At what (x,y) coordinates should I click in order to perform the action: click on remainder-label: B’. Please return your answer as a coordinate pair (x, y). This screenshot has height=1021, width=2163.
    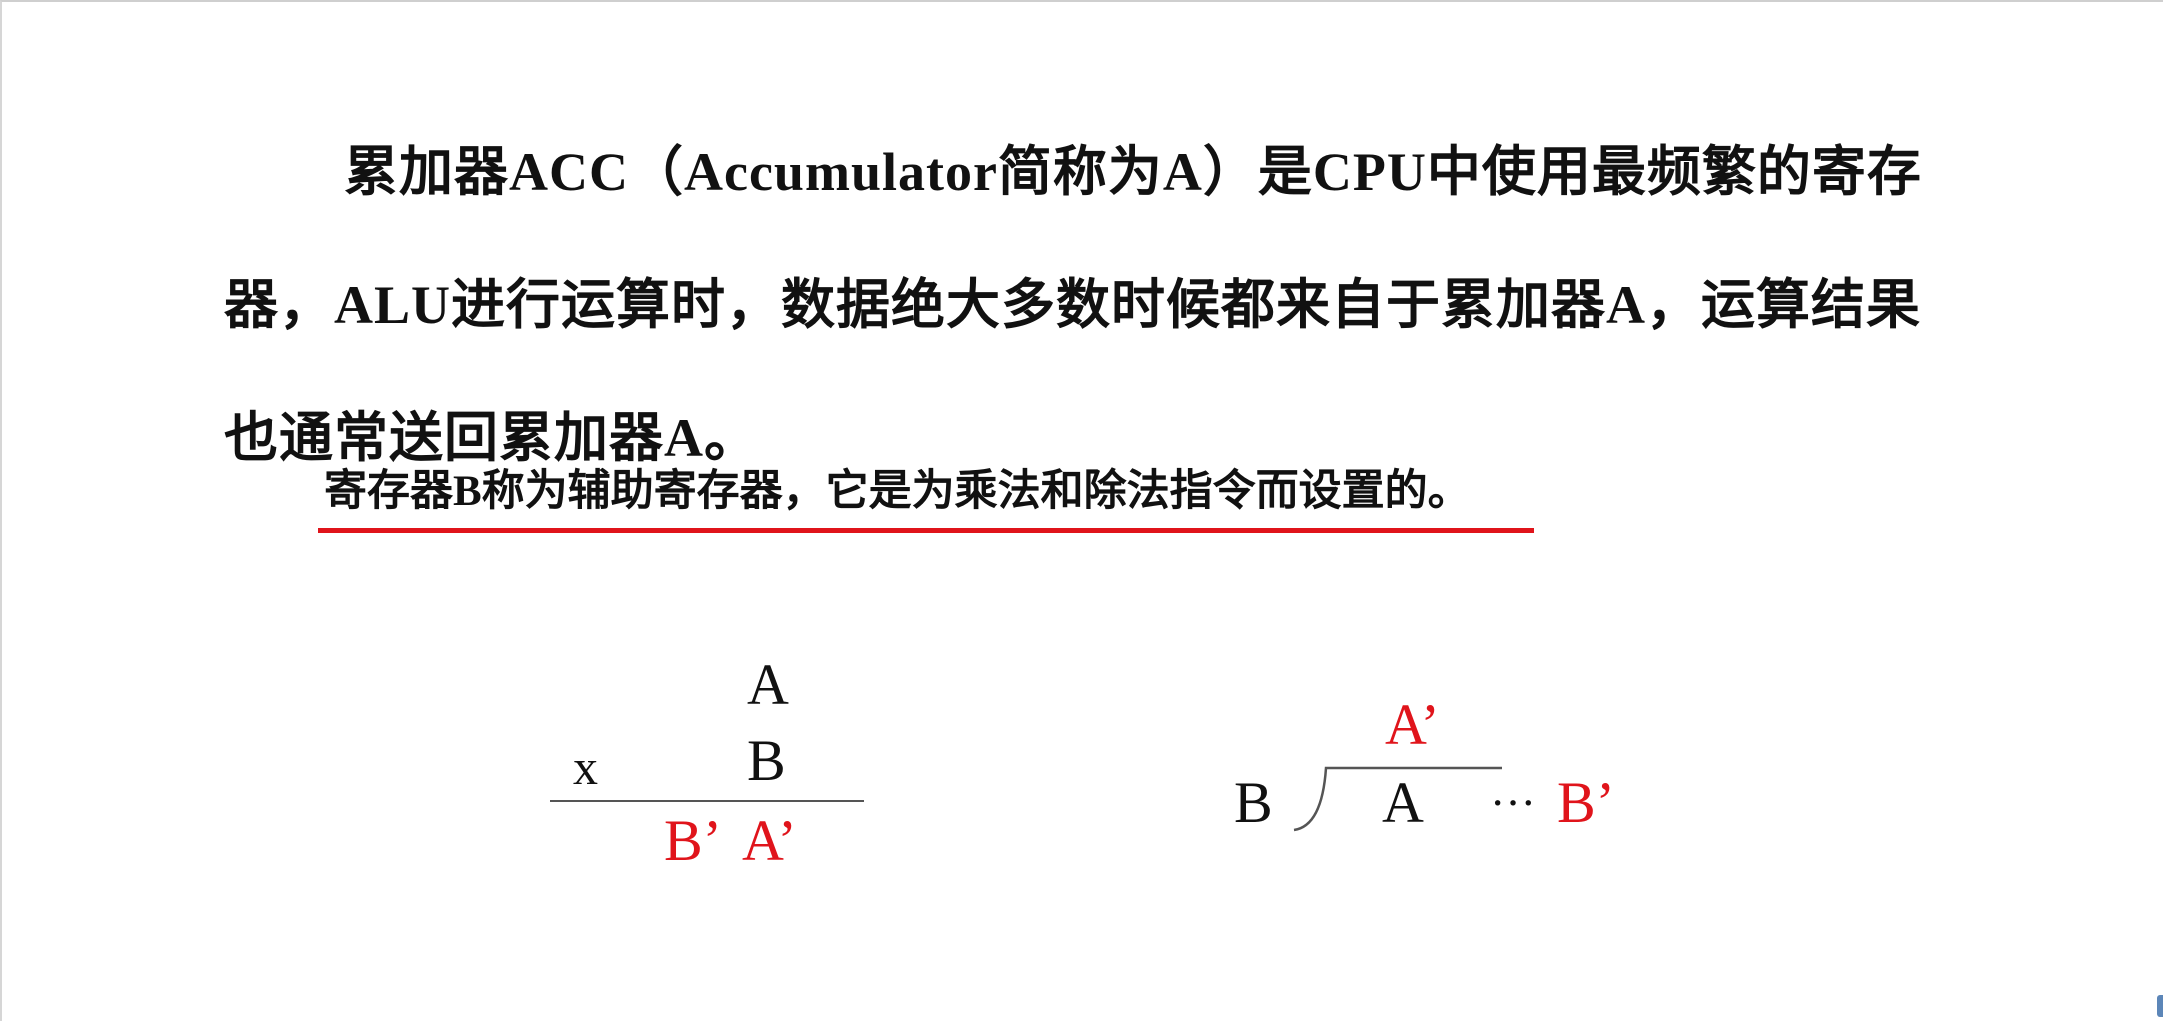
    Looking at the image, I should click on (1586, 802).